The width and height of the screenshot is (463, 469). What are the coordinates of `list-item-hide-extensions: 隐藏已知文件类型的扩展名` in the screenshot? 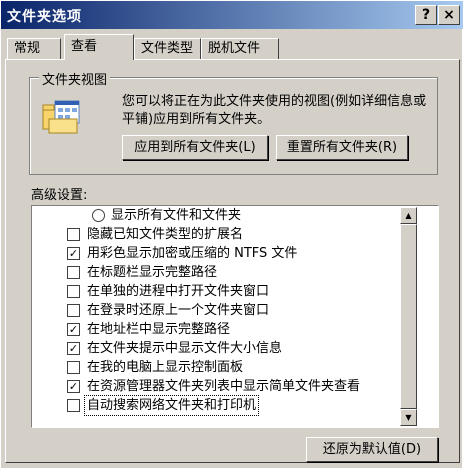 It's located at (222, 234).